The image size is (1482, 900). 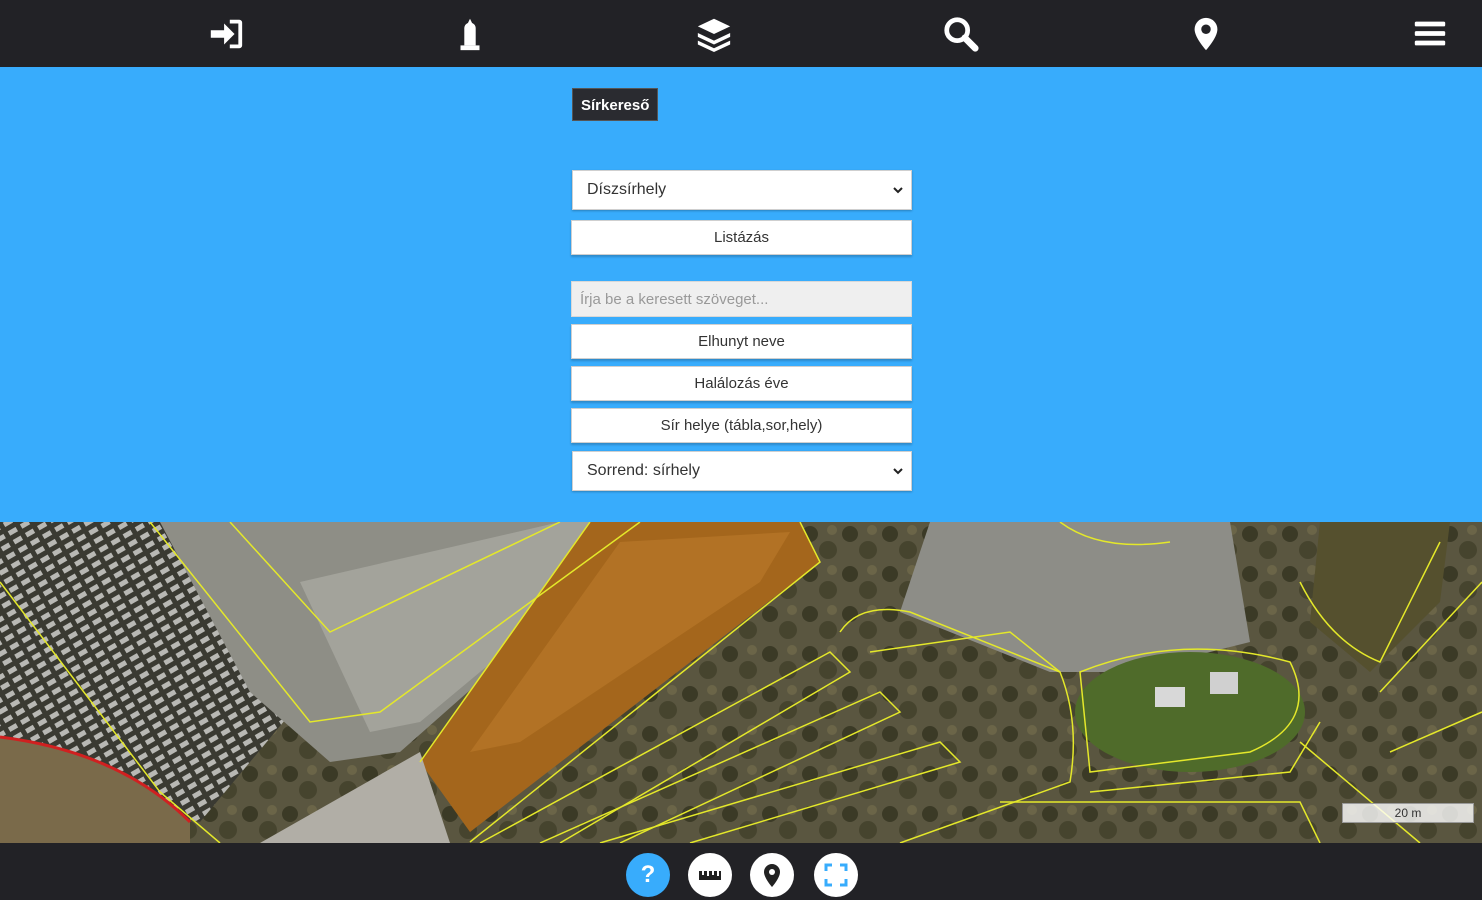 What do you see at coordinates (742, 190) in the screenshot?
I see `category-select: Díszsírhely` at bounding box center [742, 190].